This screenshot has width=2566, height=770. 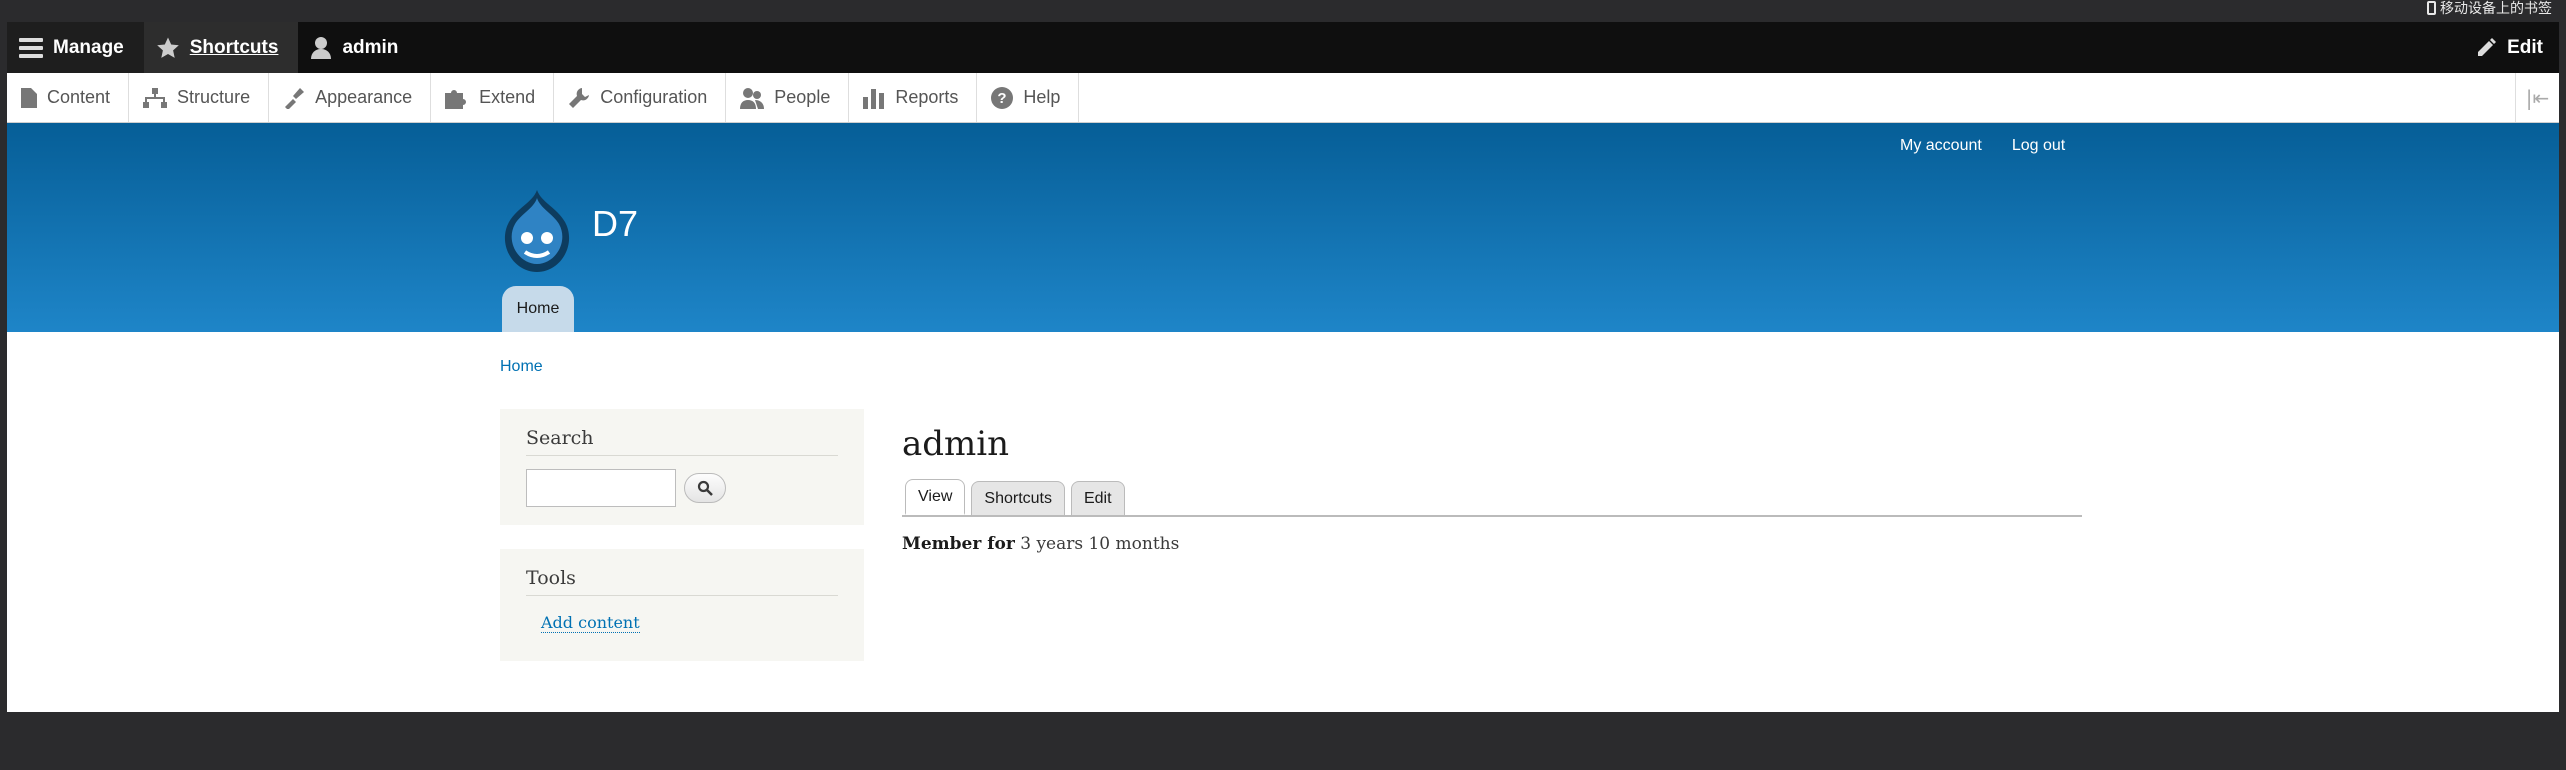 What do you see at coordinates (79, 97) in the screenshot?
I see `tray-item-label: Content` at bounding box center [79, 97].